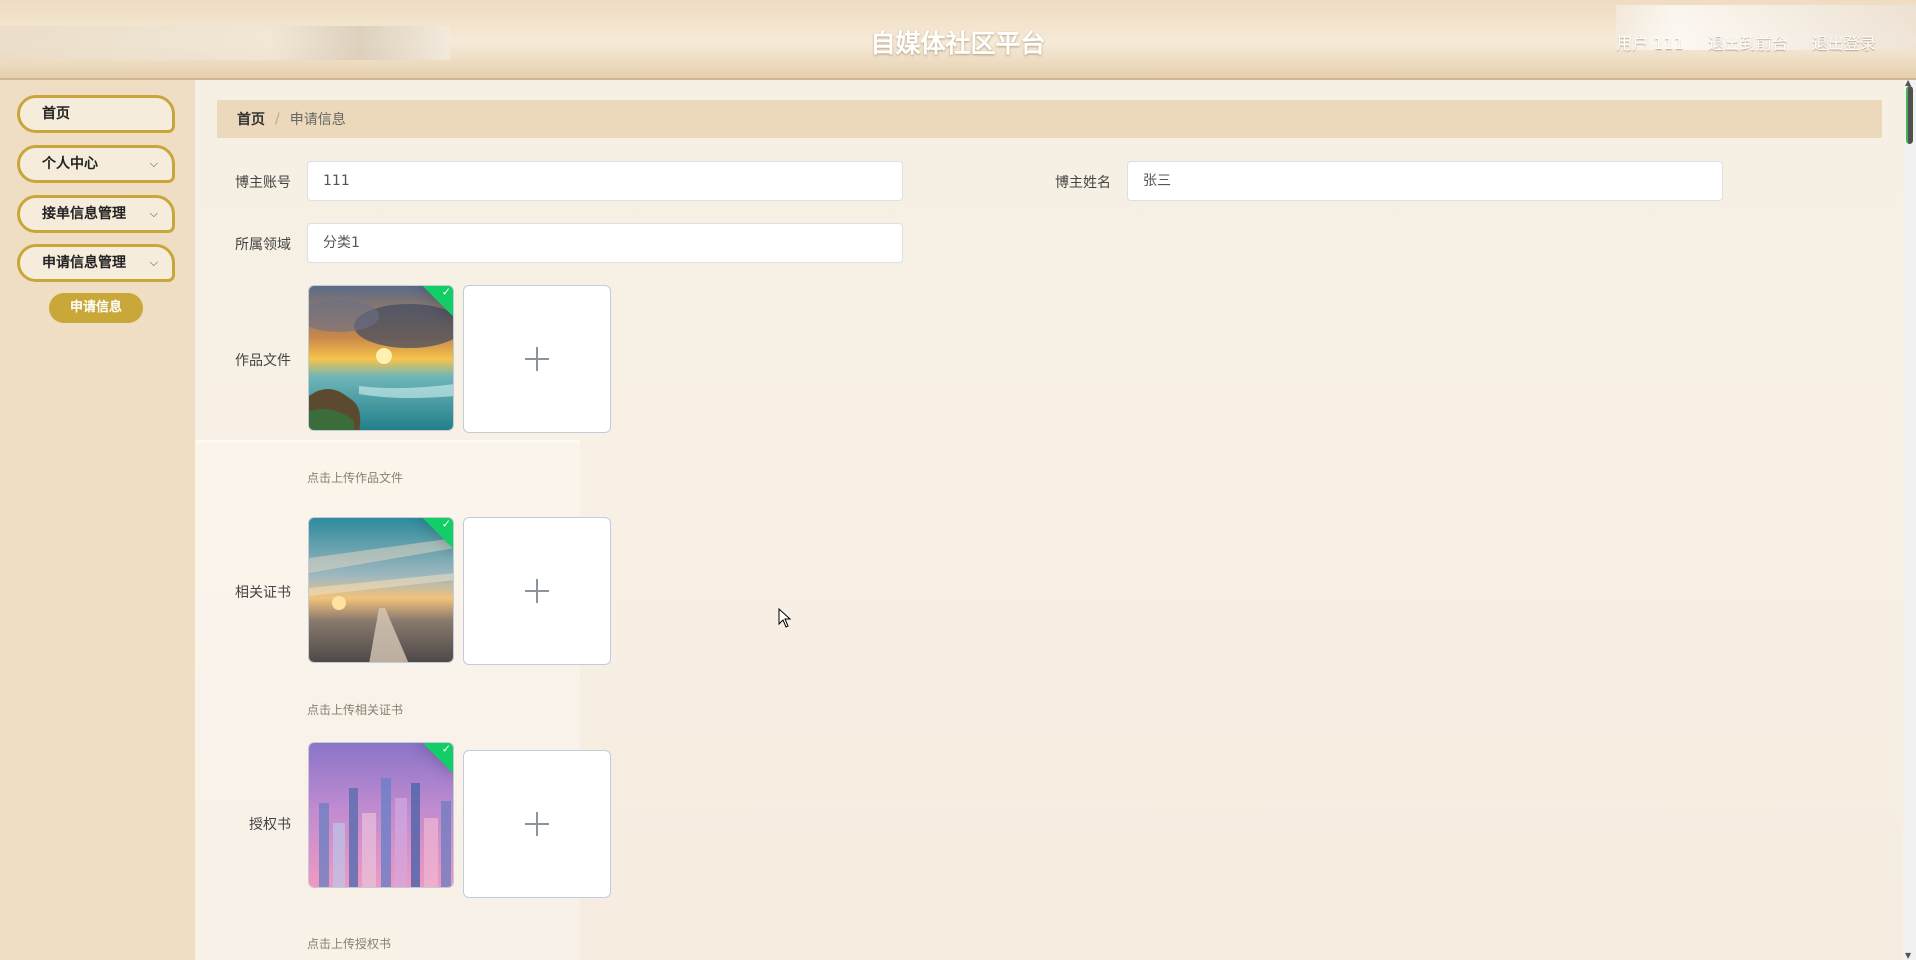 The width and height of the screenshot is (1916, 960). Describe the element at coordinates (1909, 519) in the screenshot. I see `page-scrollbar: ▲ ▼` at that location.